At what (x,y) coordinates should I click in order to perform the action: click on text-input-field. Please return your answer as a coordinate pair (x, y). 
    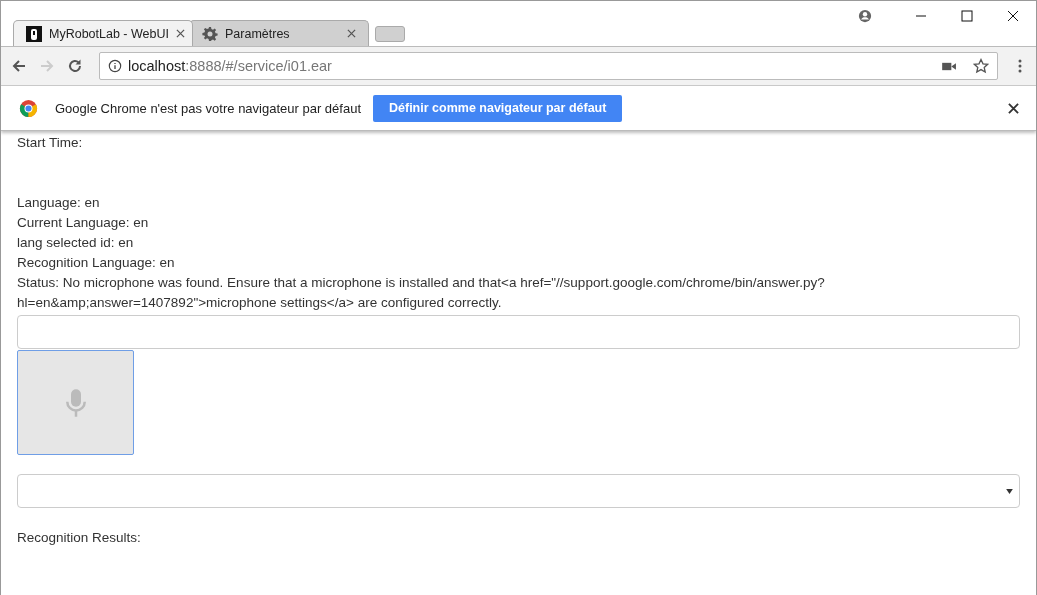
    Looking at the image, I should click on (518, 332).